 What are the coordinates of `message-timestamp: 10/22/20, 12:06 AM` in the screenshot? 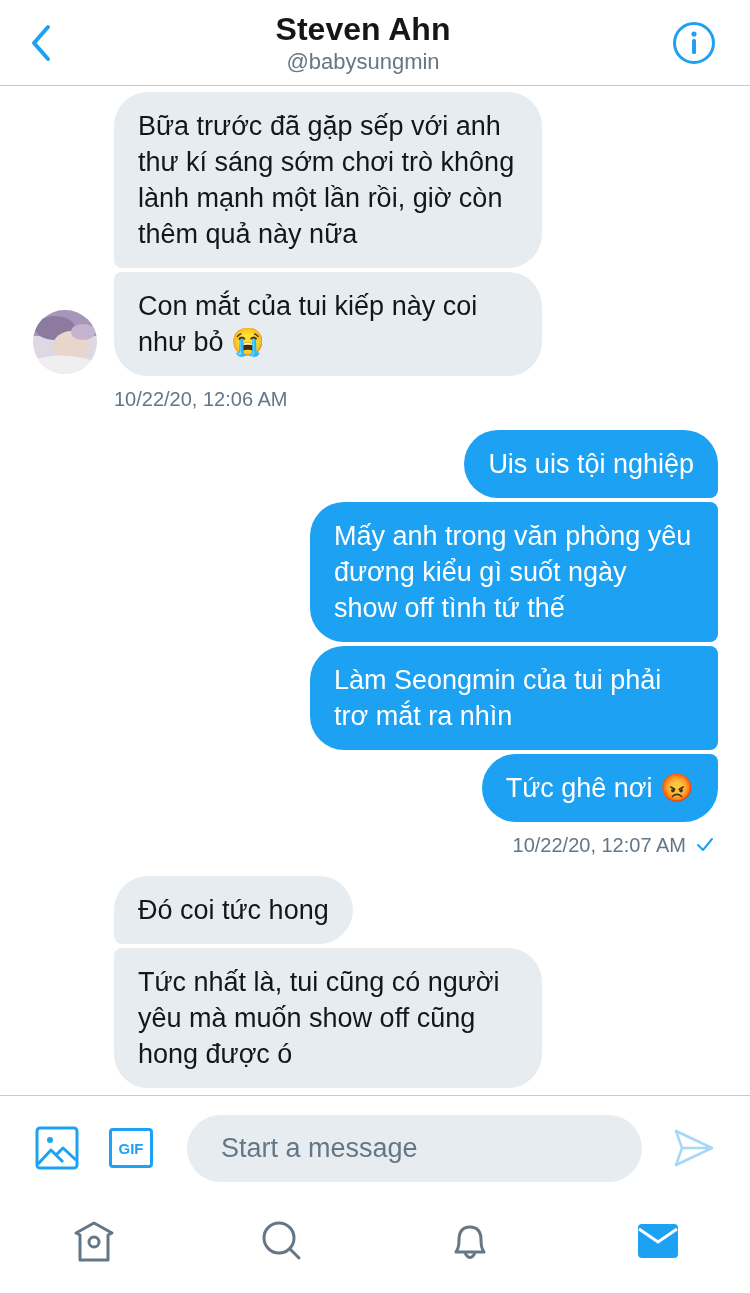 It's located at (201, 399).